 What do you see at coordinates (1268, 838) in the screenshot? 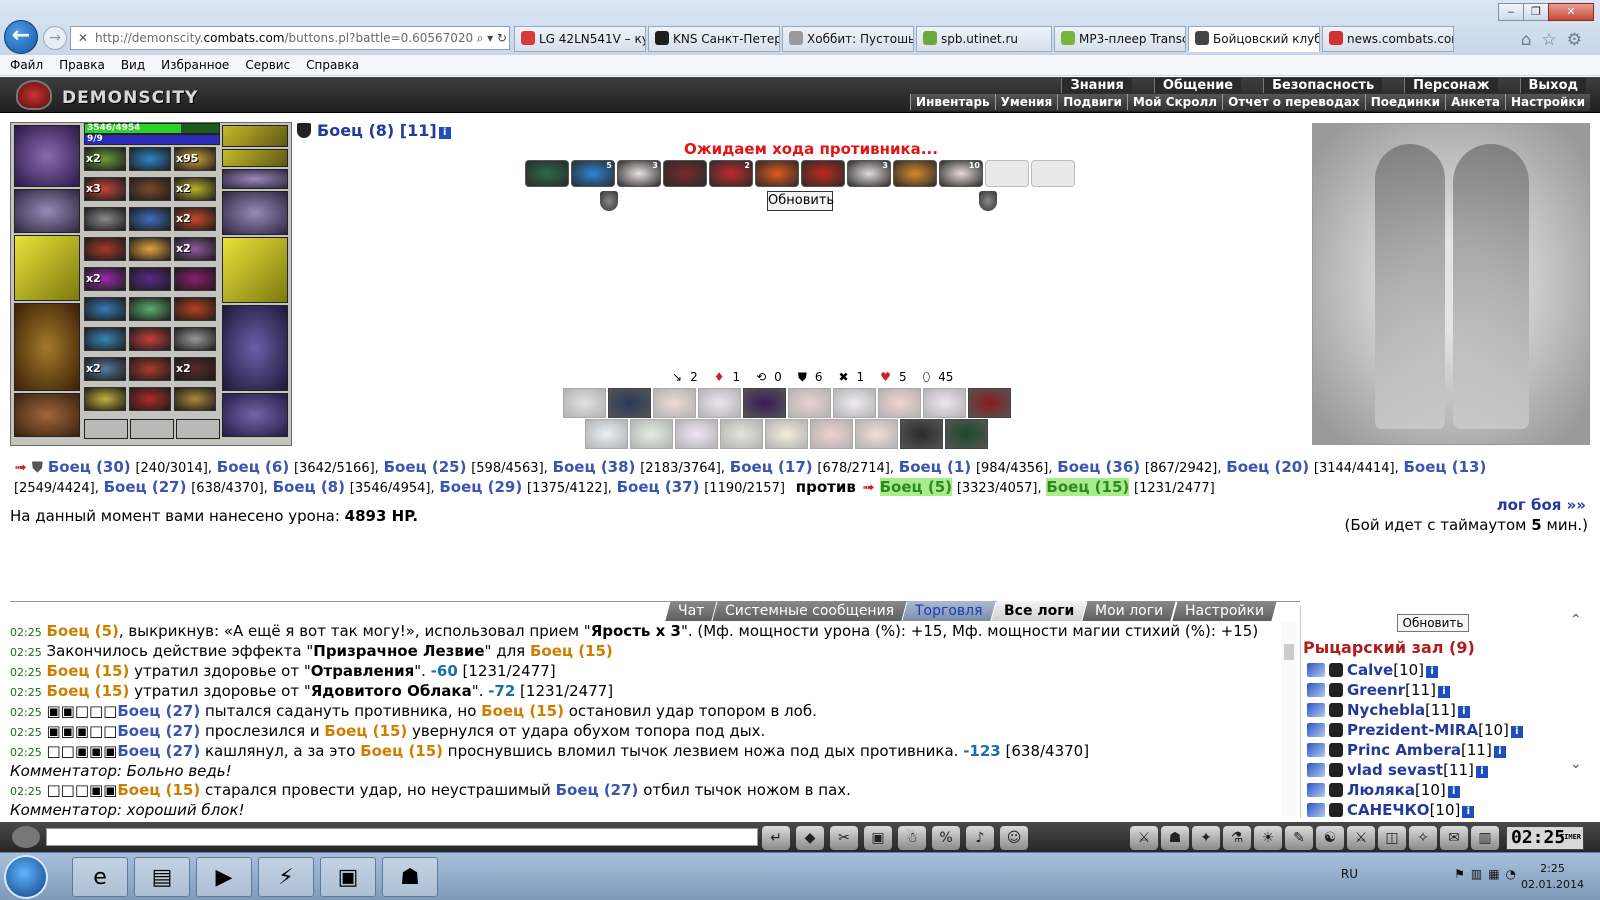
I see `sun-icon: ☀` at bounding box center [1268, 838].